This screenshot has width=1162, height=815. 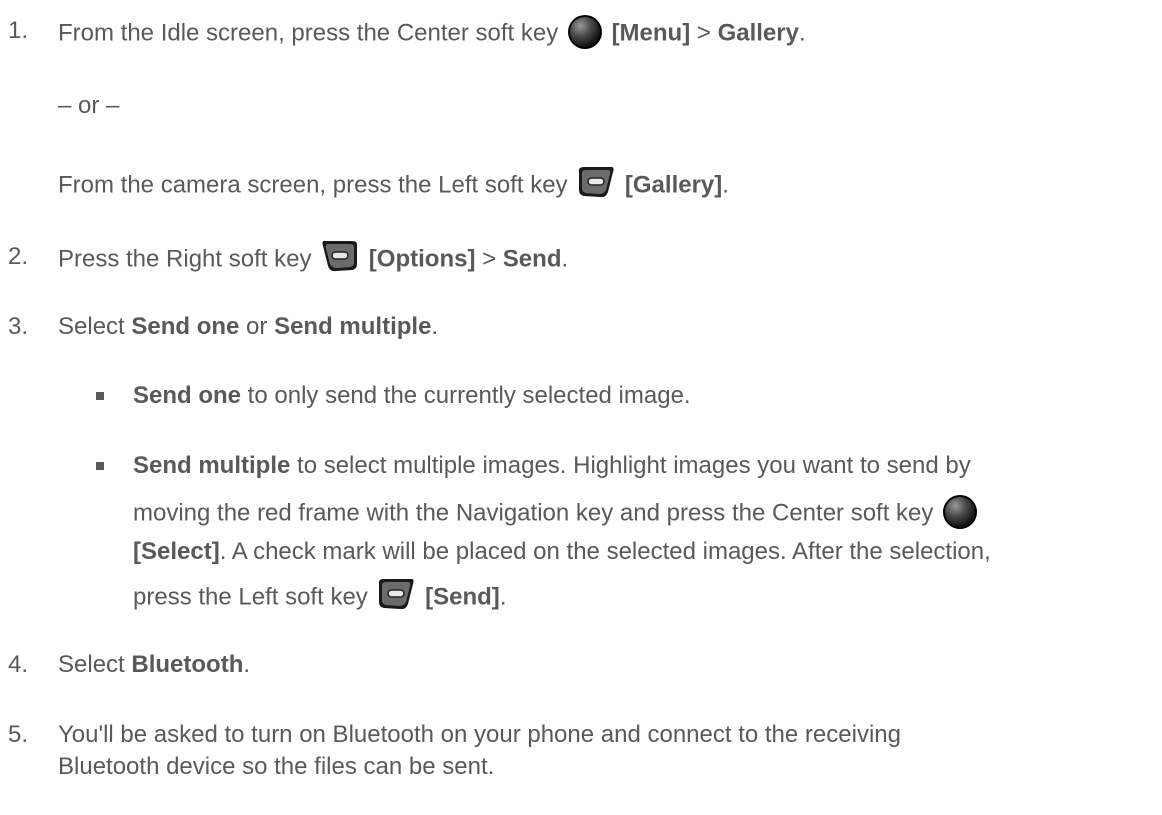 What do you see at coordinates (18, 326) in the screenshot?
I see `step-number: 3.` at bounding box center [18, 326].